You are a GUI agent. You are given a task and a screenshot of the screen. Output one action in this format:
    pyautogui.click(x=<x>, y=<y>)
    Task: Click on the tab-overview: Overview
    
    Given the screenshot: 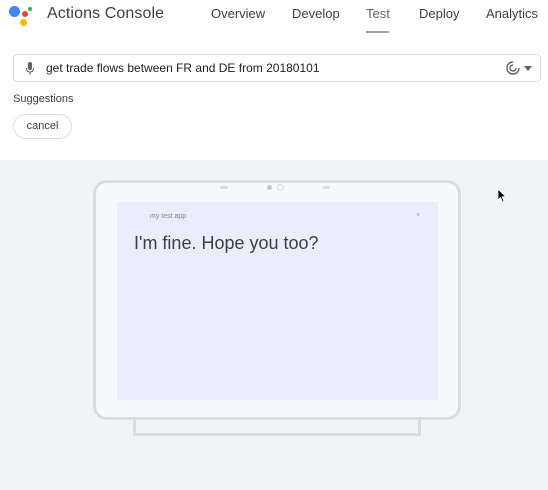 What is the action you would take?
    pyautogui.click(x=238, y=13)
    